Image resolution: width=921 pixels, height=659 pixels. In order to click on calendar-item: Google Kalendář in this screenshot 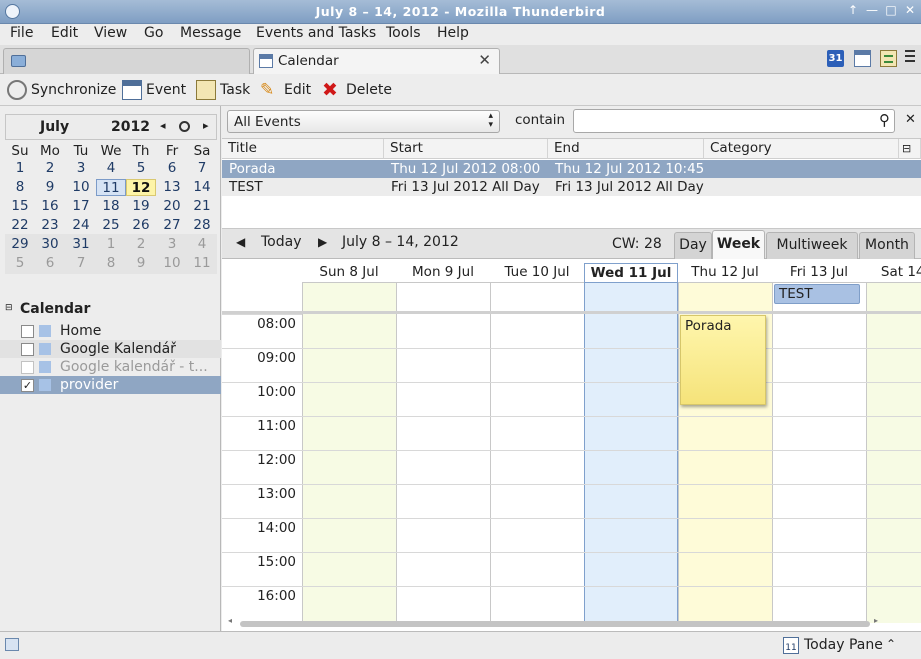, I will do `click(110, 349)`.